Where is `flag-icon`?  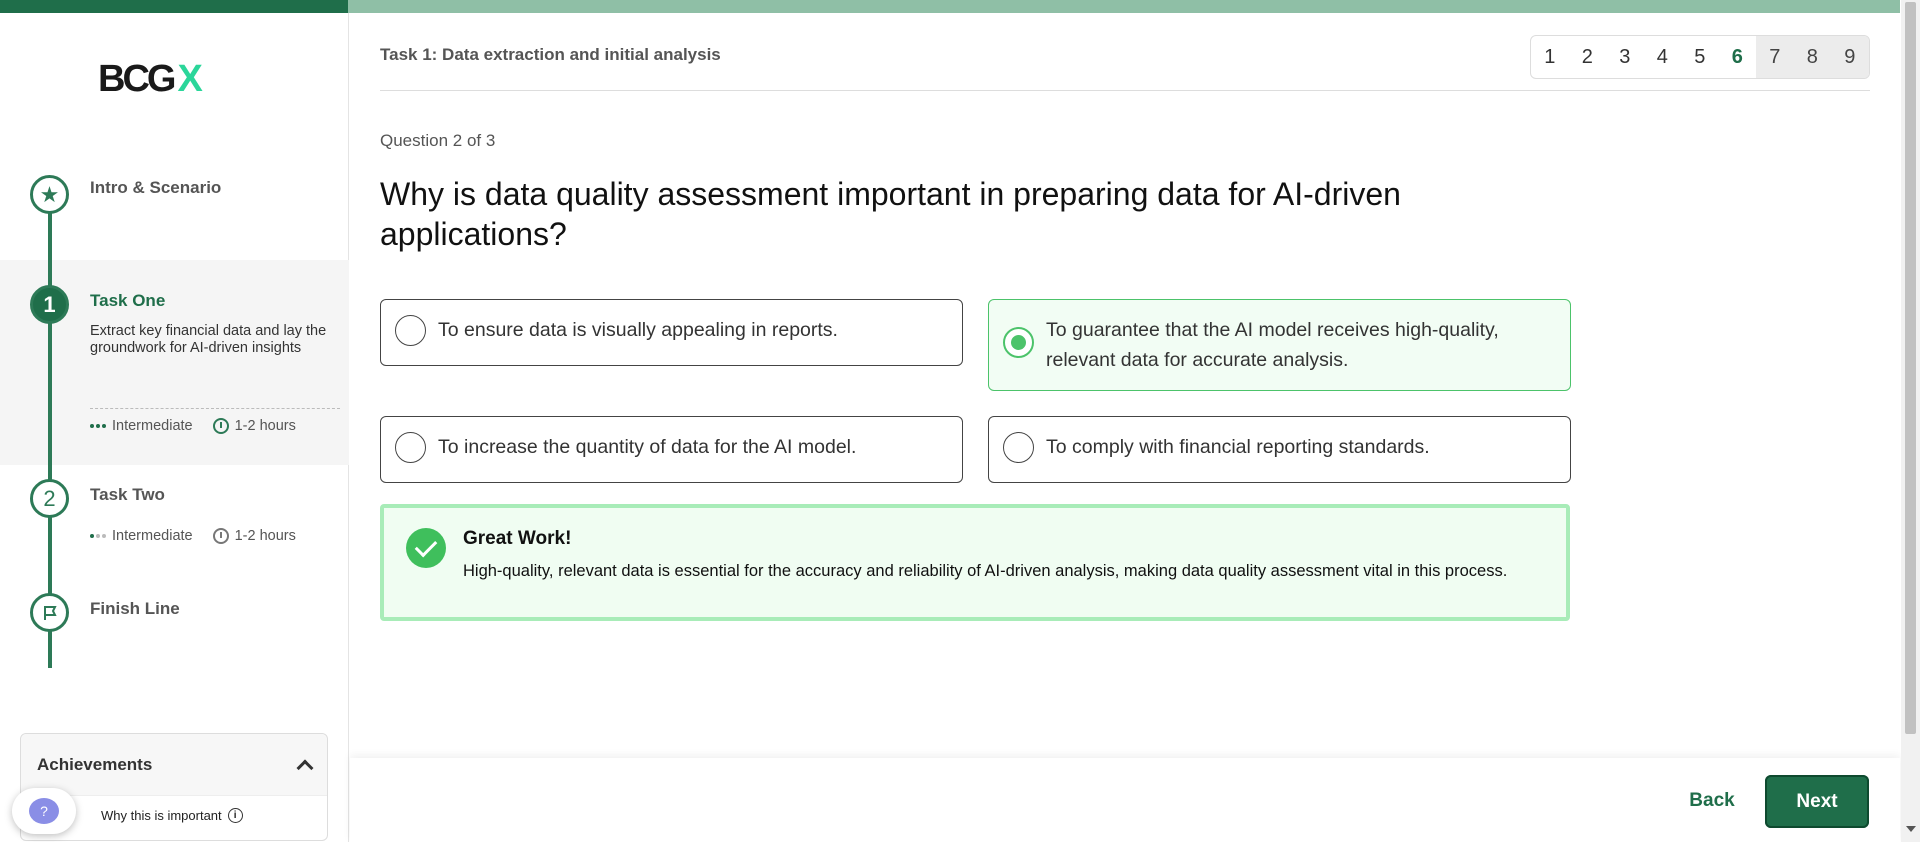 flag-icon is located at coordinates (49, 612).